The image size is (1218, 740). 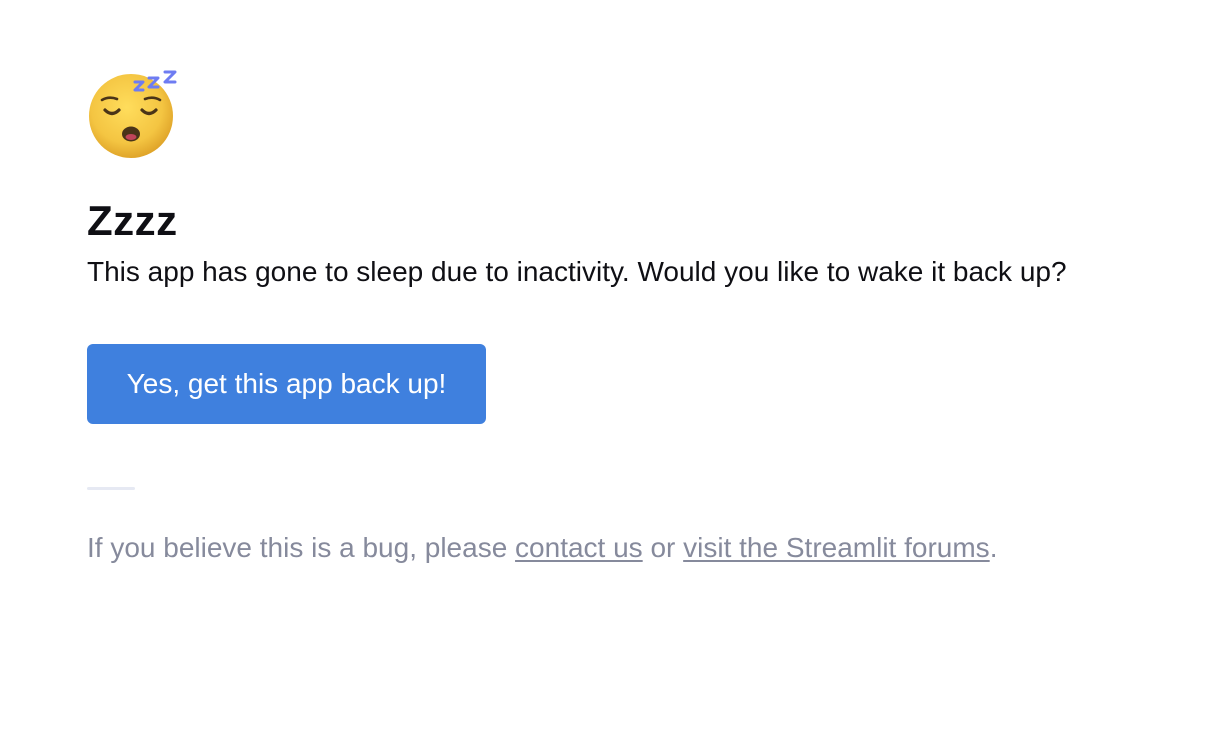 What do you see at coordinates (993, 547) in the screenshot?
I see `footer-suffix: .` at bounding box center [993, 547].